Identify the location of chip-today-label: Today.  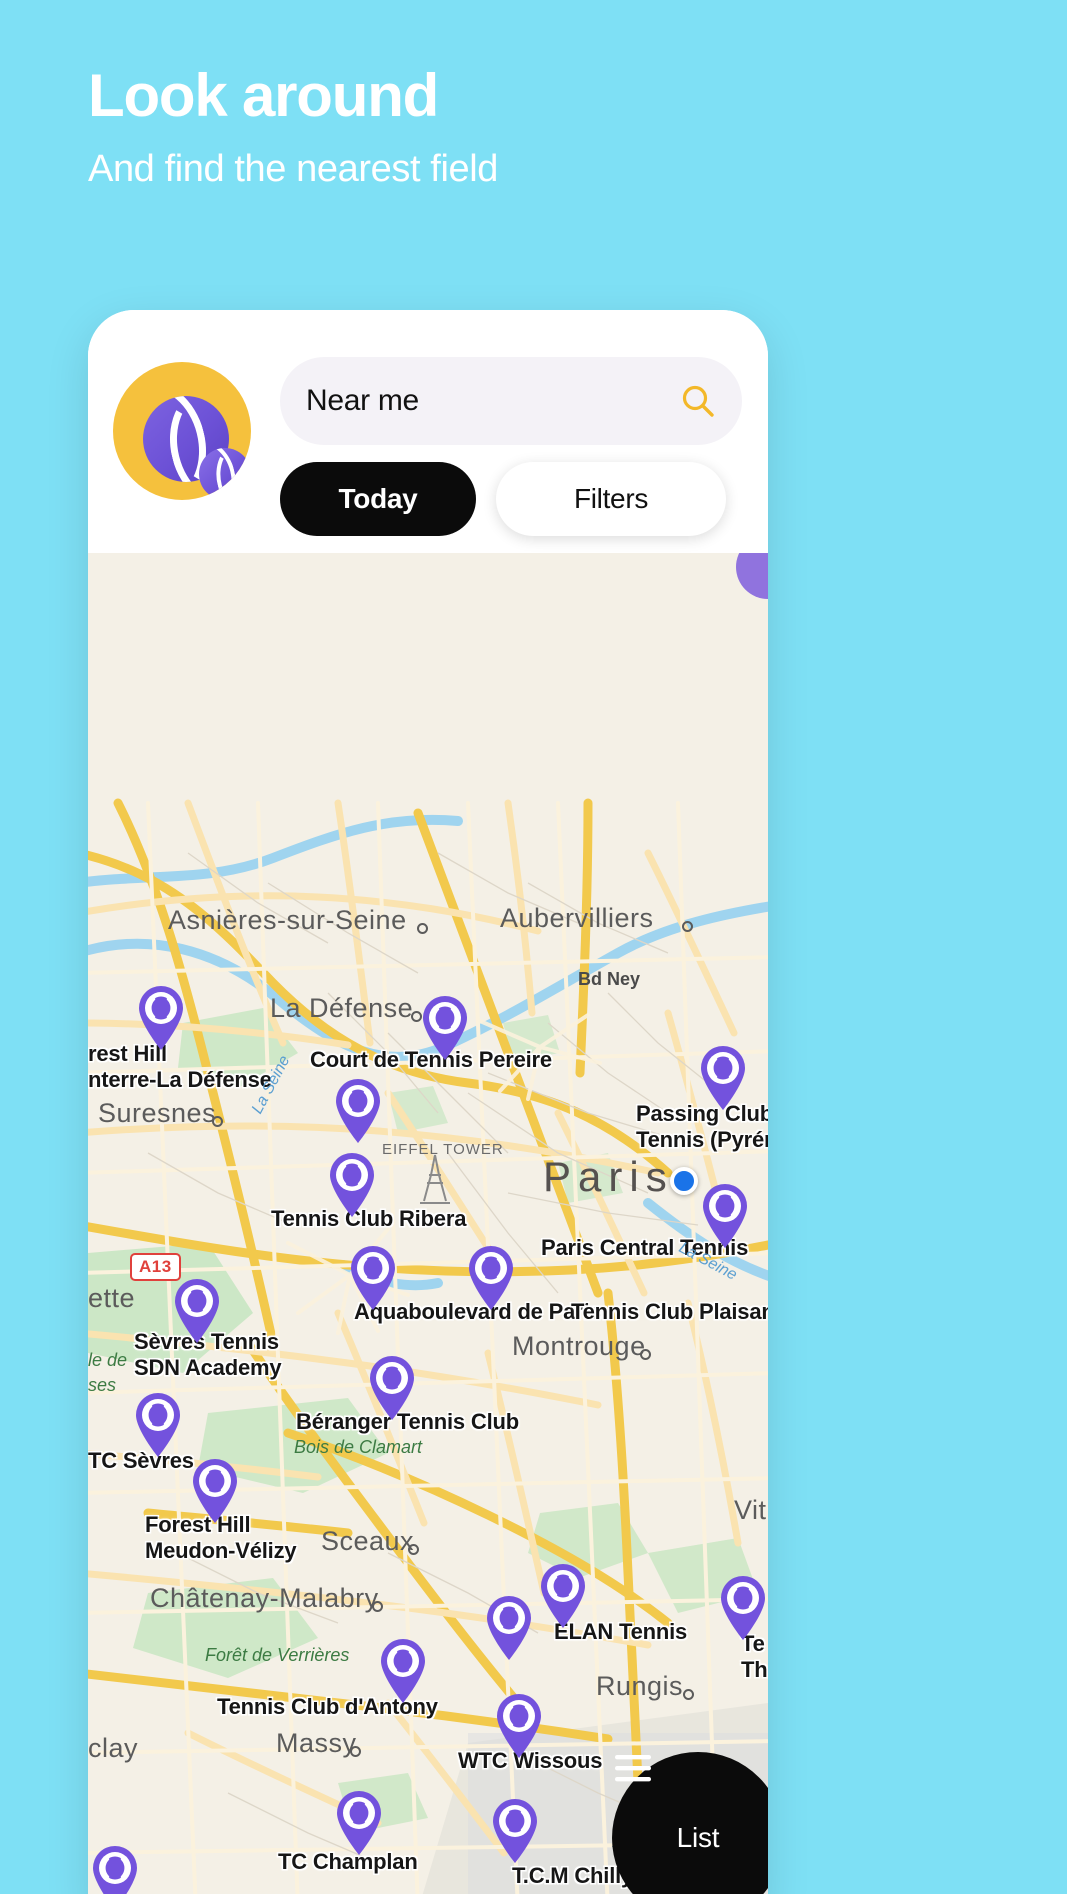
(378, 498).